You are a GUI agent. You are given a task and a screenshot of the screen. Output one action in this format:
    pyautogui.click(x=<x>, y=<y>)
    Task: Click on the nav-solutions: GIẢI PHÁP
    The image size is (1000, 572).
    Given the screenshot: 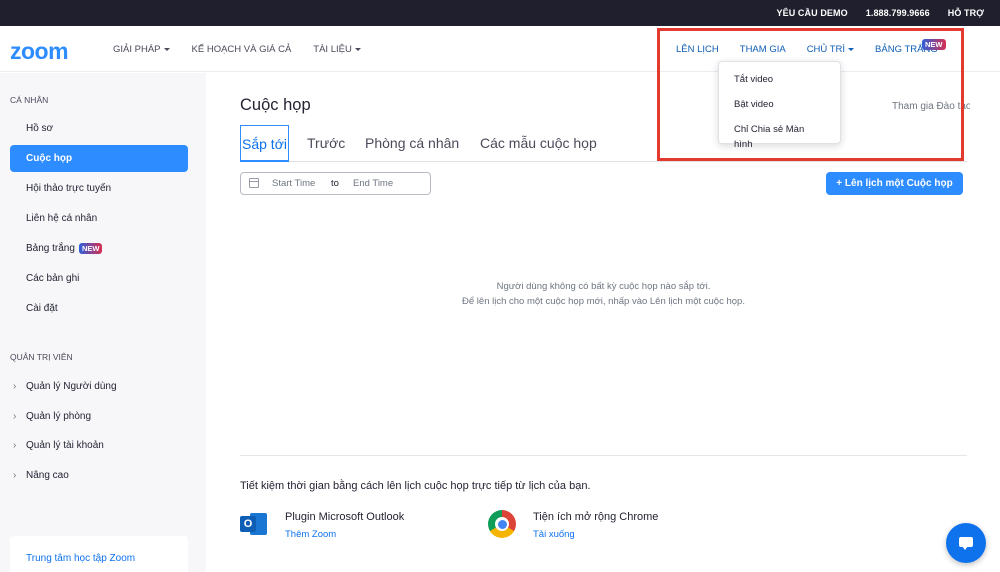 What is the action you would take?
    pyautogui.click(x=141, y=49)
    